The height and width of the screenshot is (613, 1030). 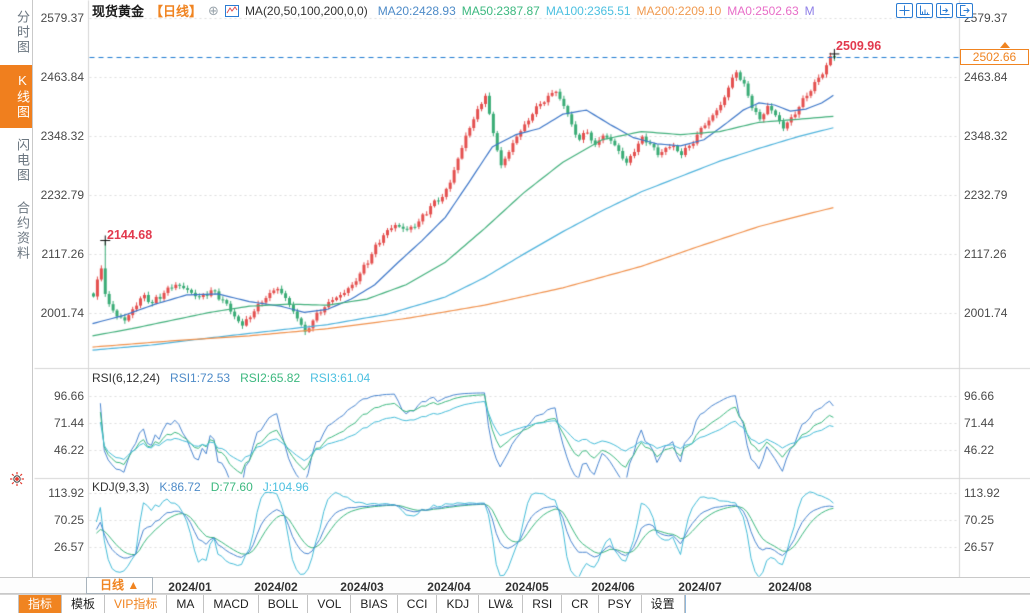 I want to click on kdj-value-label: D:77.60, so click(x=231, y=487).